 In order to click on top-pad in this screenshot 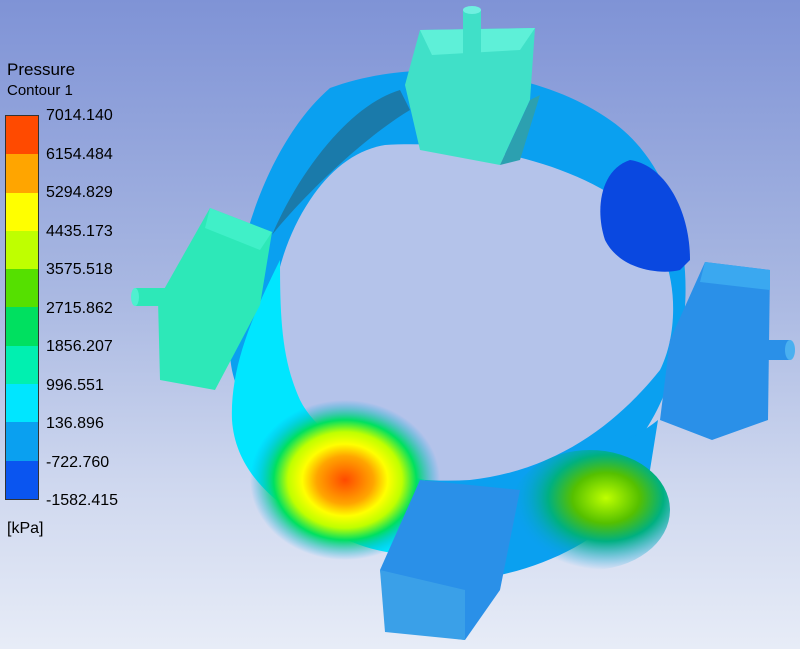, I will do `click(472, 85)`.